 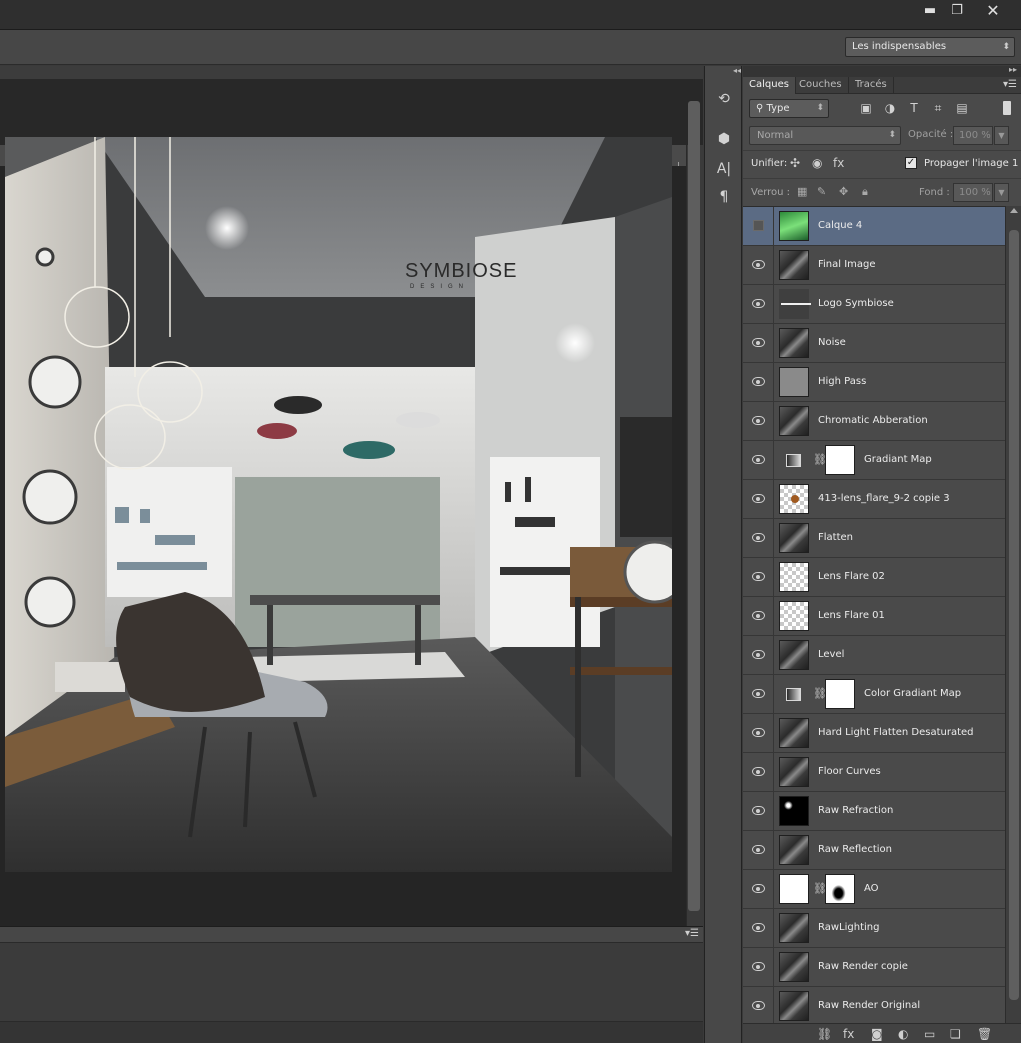 I want to click on blend-mode-select: Normal ⬍, so click(x=825, y=135).